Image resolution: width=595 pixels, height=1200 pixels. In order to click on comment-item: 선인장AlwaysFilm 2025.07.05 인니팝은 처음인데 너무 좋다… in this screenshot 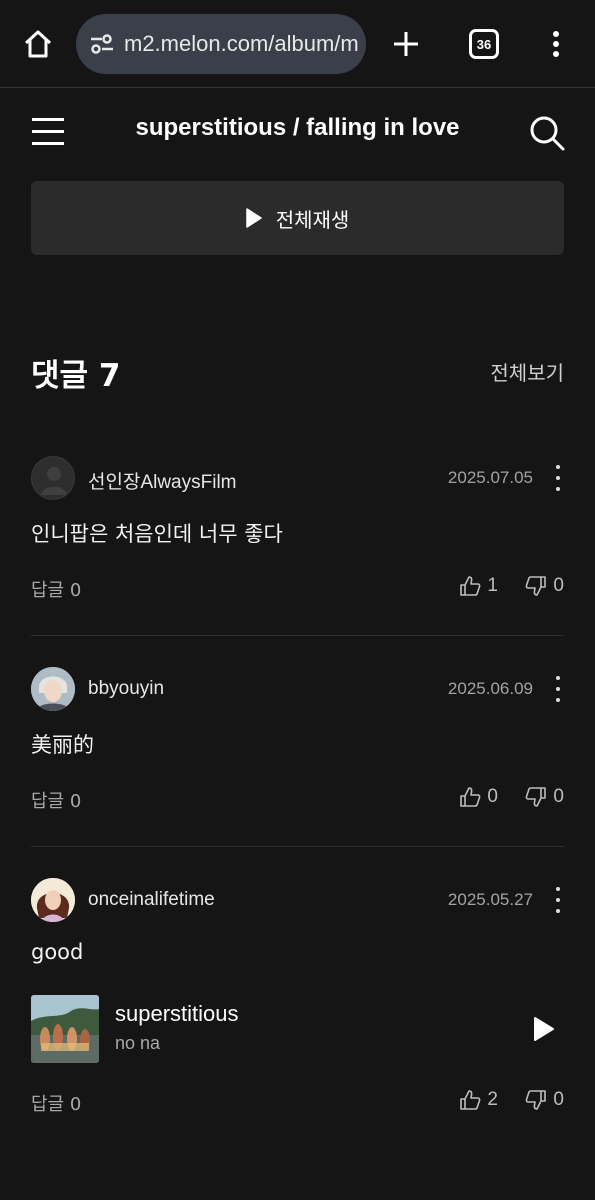, I will do `click(297, 531)`.